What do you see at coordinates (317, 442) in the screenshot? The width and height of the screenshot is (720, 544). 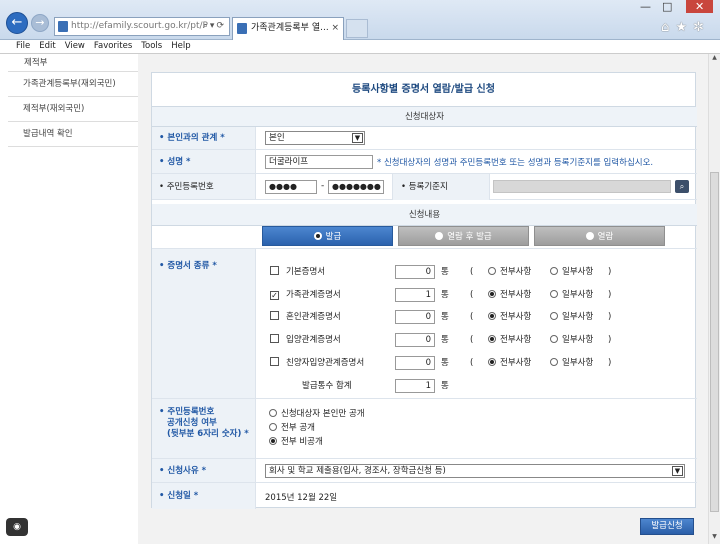 I see `radio-all-private: 전부 비공개` at bounding box center [317, 442].